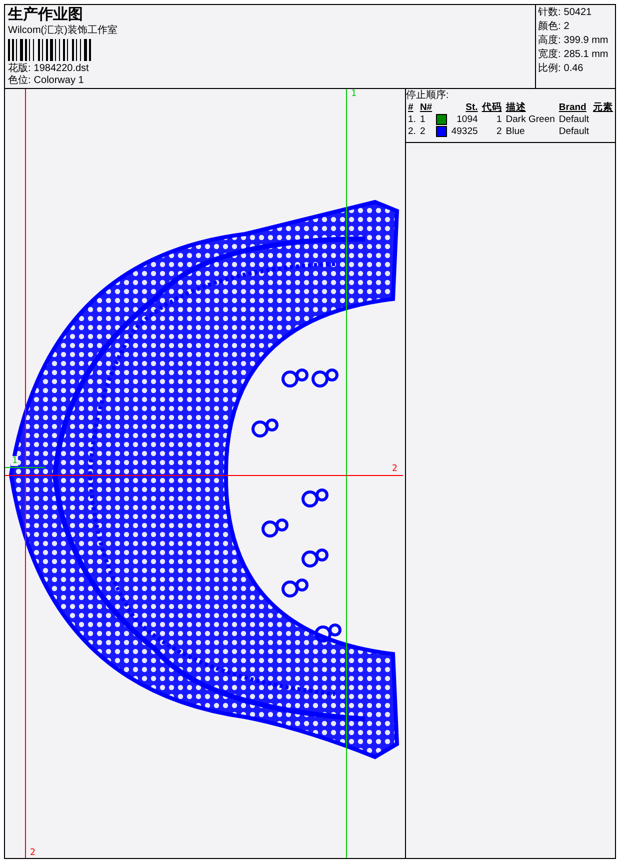  I want to click on column-header: Brand, so click(573, 108).